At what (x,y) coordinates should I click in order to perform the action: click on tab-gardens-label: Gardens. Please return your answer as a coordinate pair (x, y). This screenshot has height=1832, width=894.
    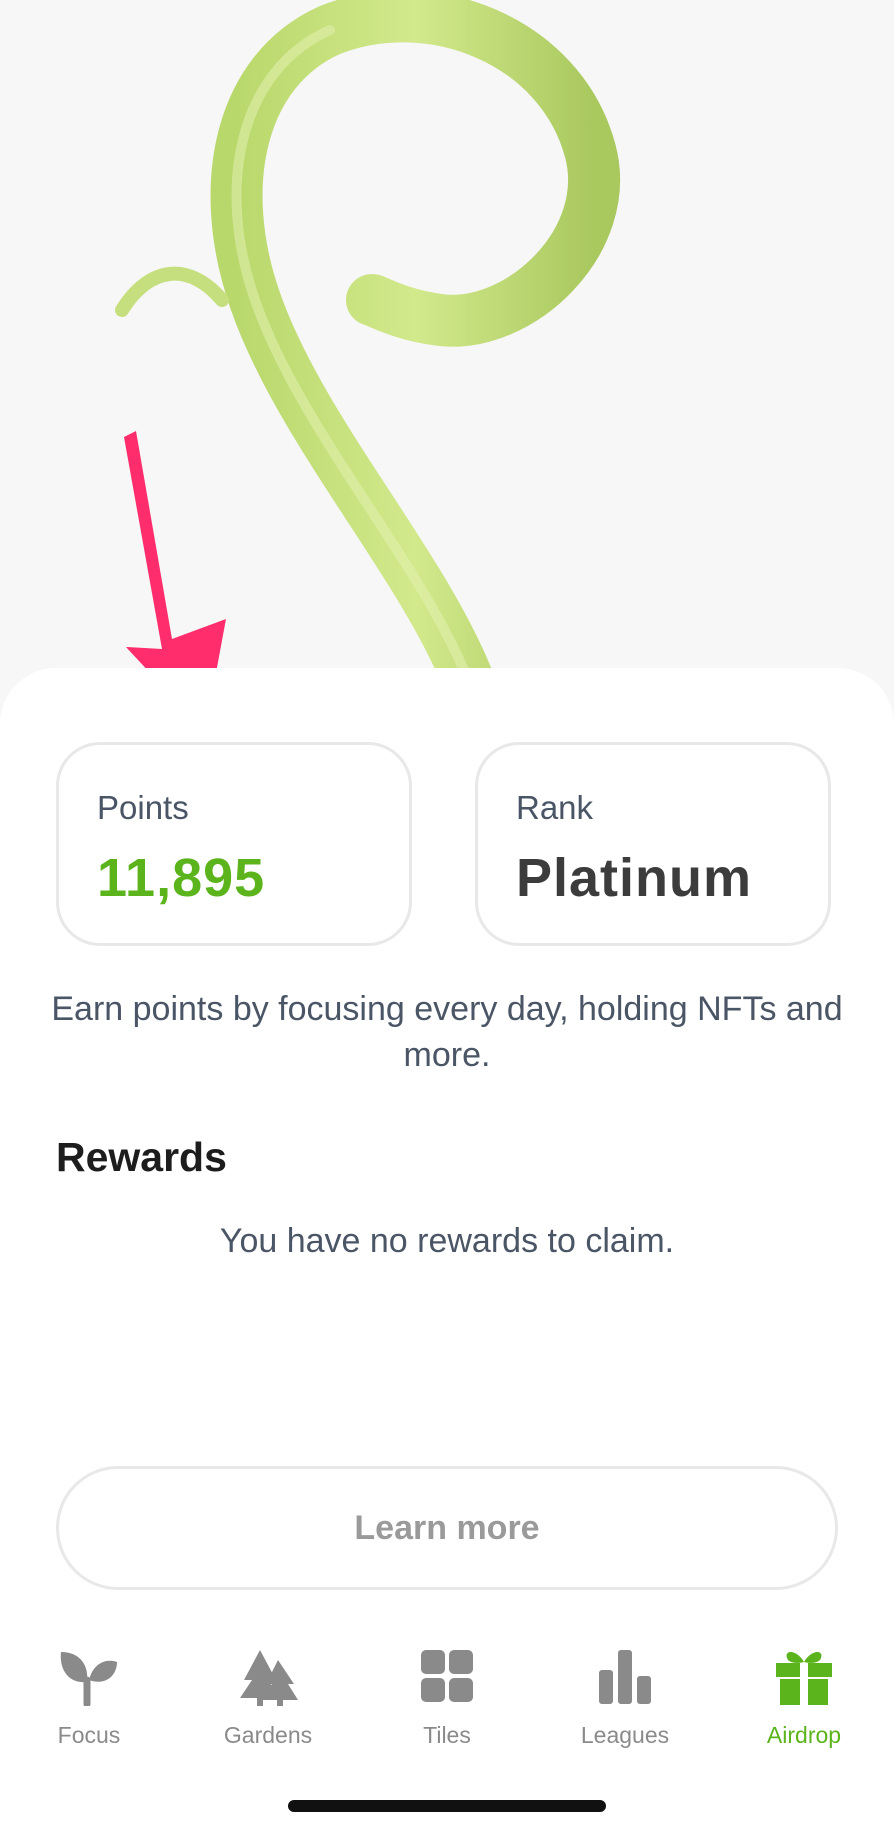
    Looking at the image, I should click on (268, 1735).